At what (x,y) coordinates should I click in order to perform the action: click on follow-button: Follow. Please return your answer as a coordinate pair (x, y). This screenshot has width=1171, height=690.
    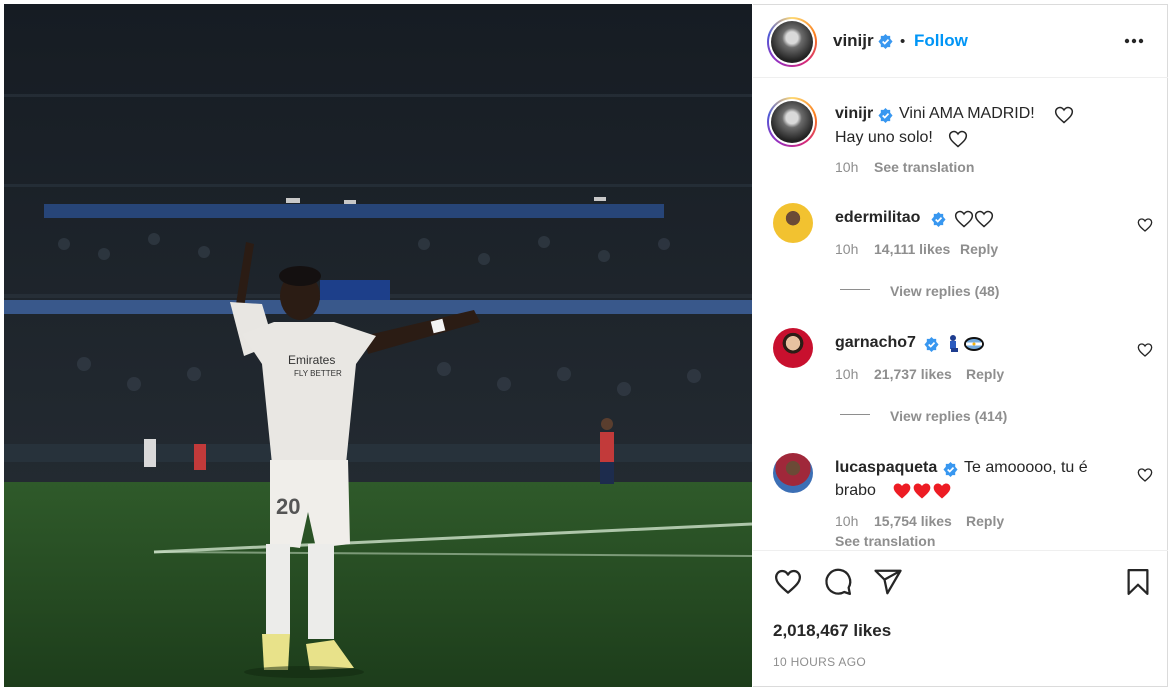
    Looking at the image, I should click on (941, 41).